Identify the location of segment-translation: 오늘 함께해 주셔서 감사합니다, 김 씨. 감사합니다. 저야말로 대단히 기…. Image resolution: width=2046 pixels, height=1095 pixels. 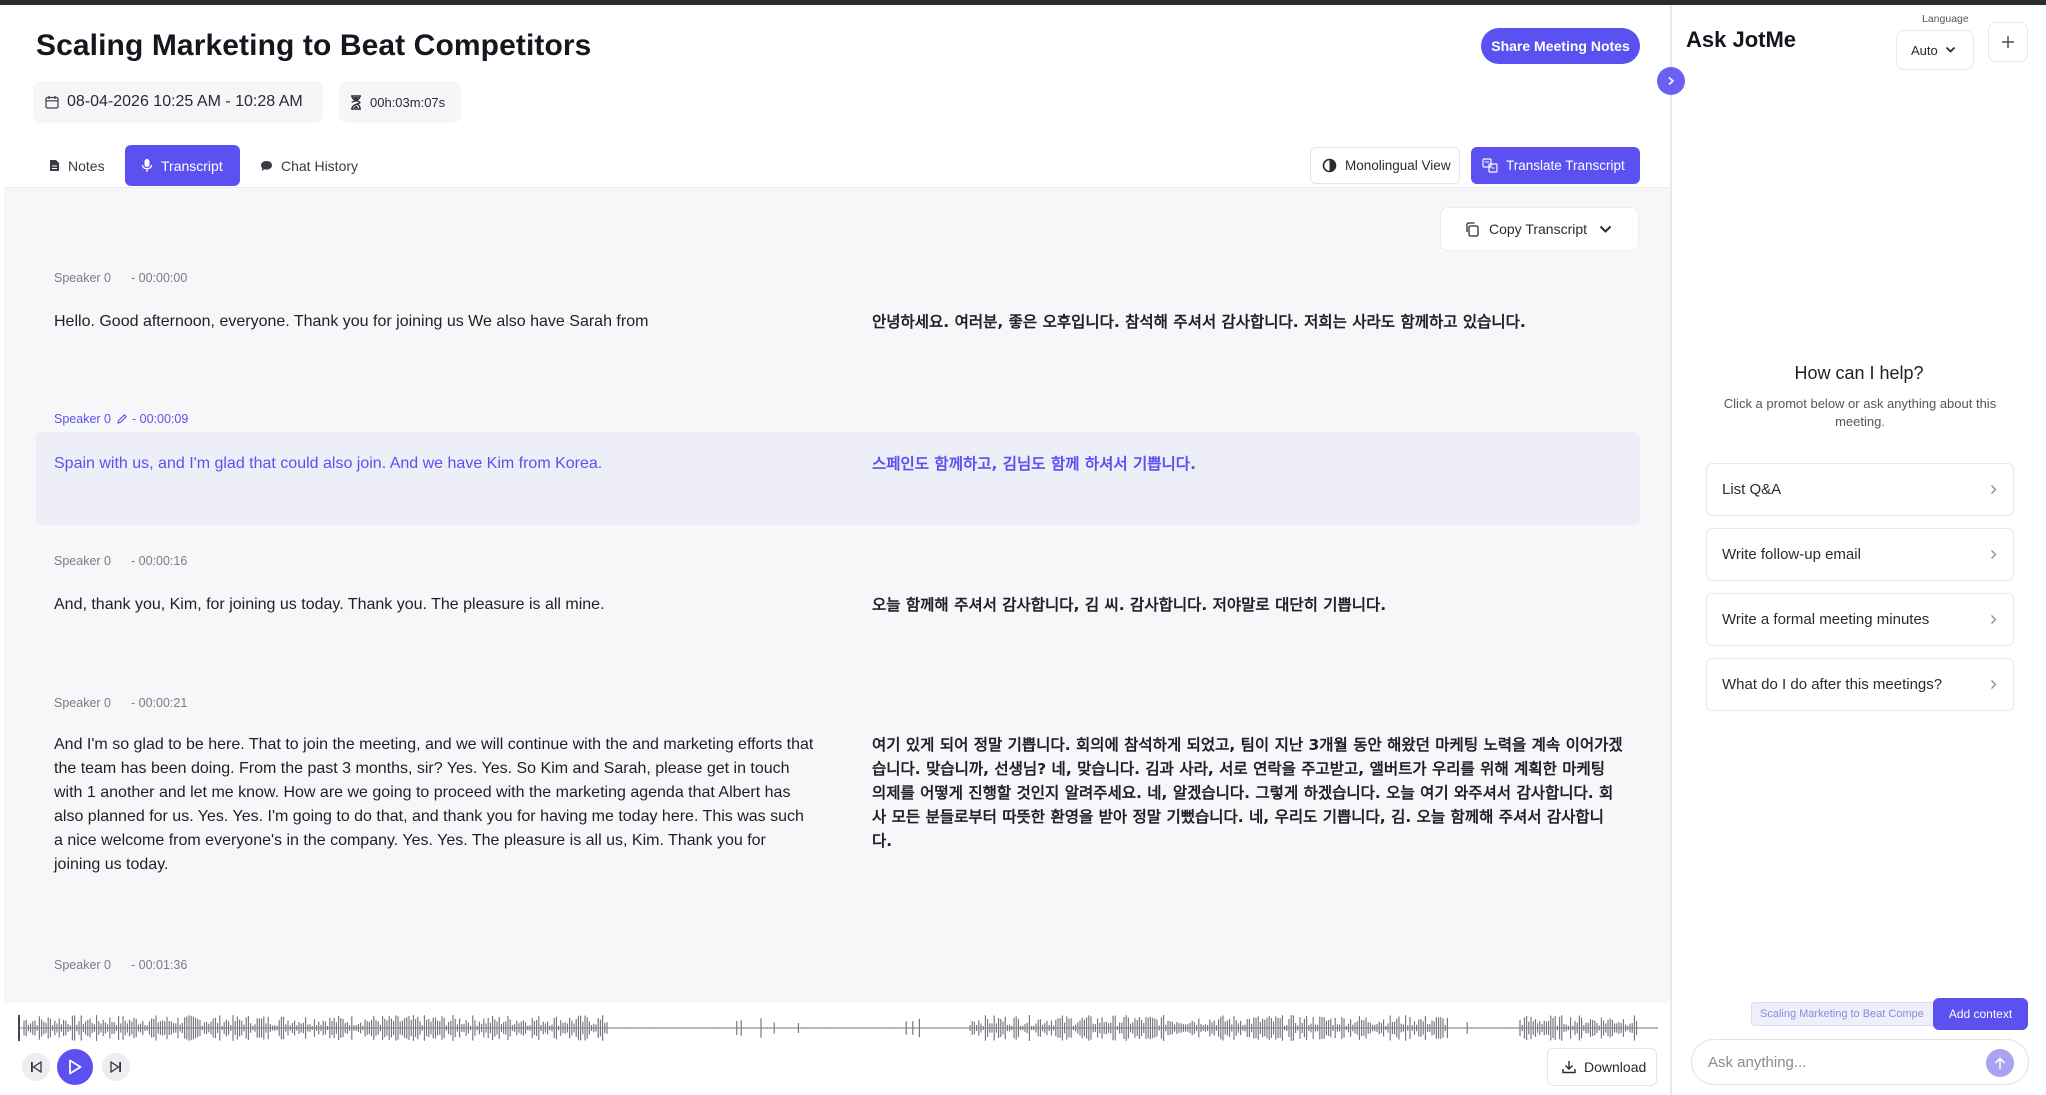
(1129, 605).